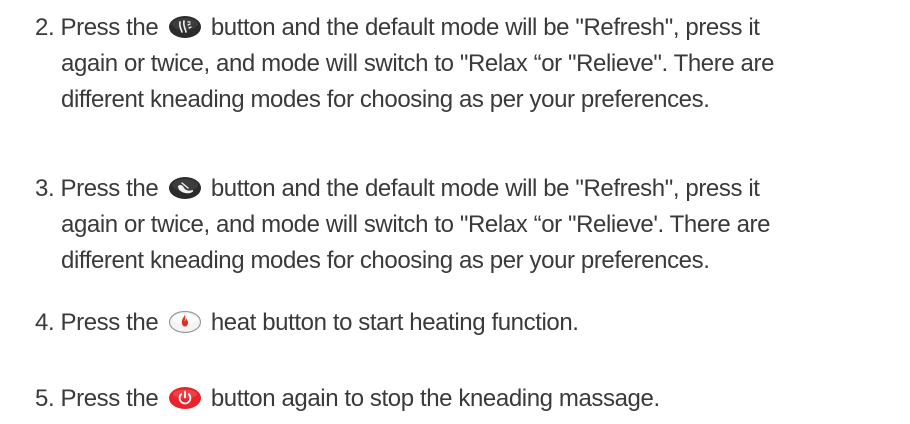  I want to click on step-text: heat button to start heating function., so click(394, 322).